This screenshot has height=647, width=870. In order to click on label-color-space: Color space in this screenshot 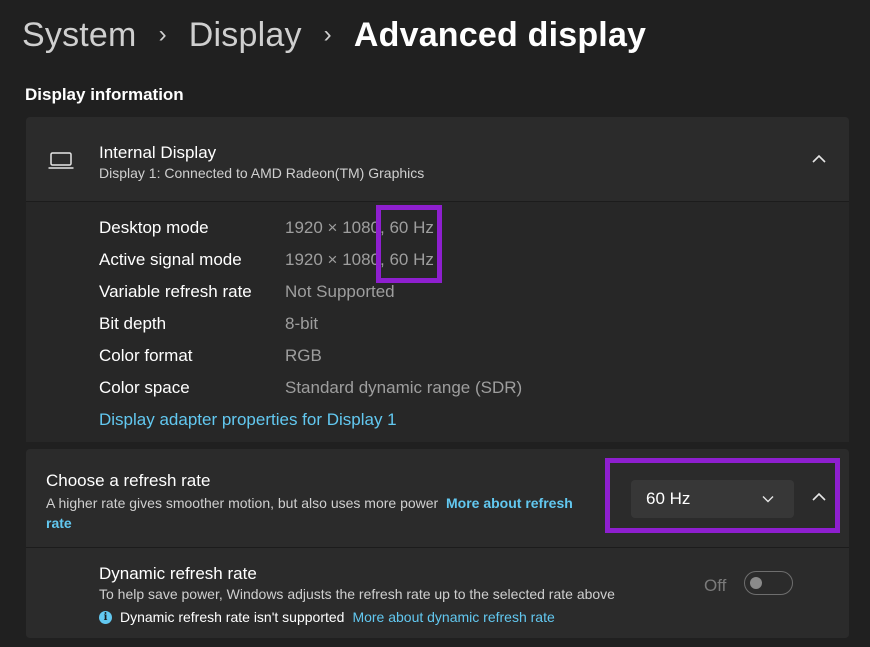, I will do `click(144, 387)`.